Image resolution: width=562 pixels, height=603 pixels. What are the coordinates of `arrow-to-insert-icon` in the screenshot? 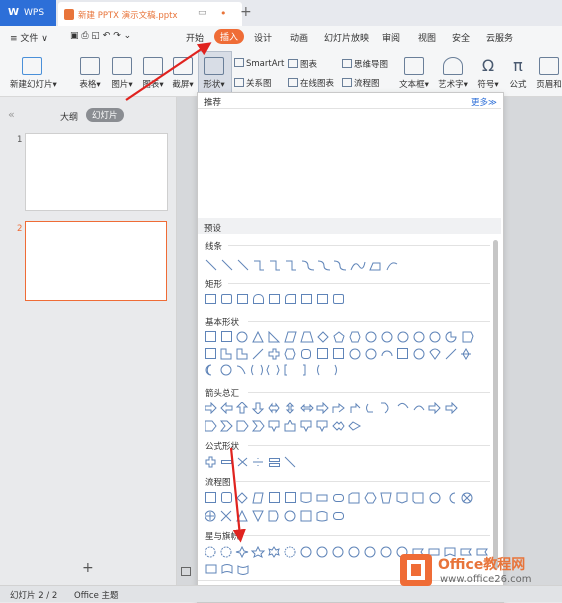 It's located at (168, 71).